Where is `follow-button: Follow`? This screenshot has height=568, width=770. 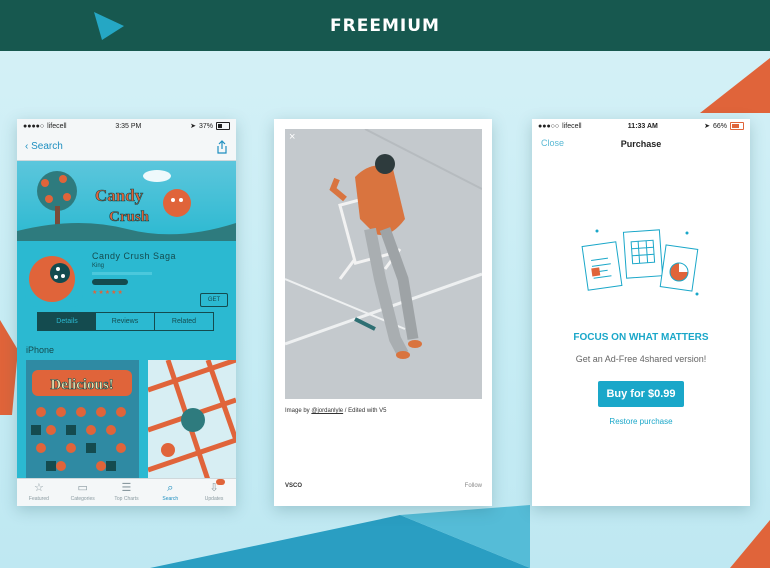 follow-button: Follow is located at coordinates (473, 486).